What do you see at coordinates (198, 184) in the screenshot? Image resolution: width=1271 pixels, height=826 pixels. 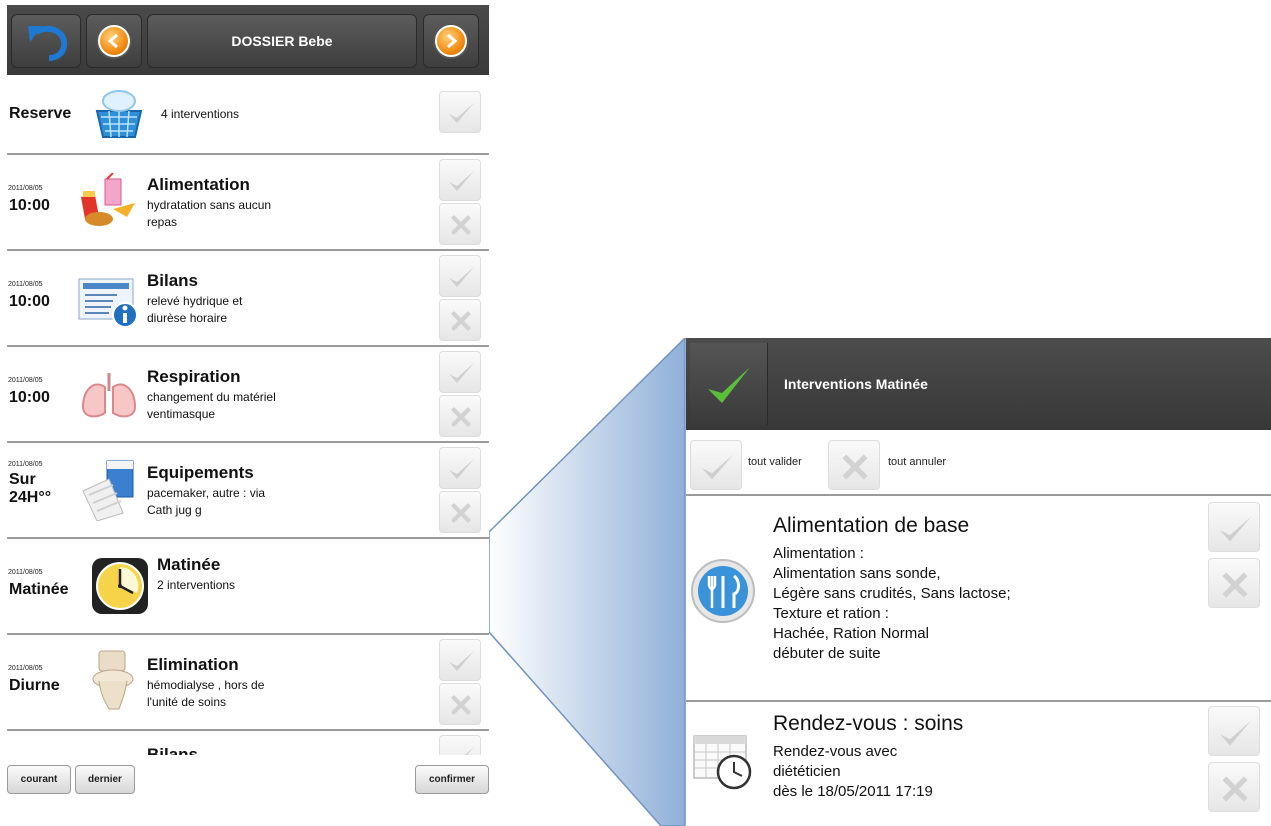 I see `item-title: Alimentation` at bounding box center [198, 184].